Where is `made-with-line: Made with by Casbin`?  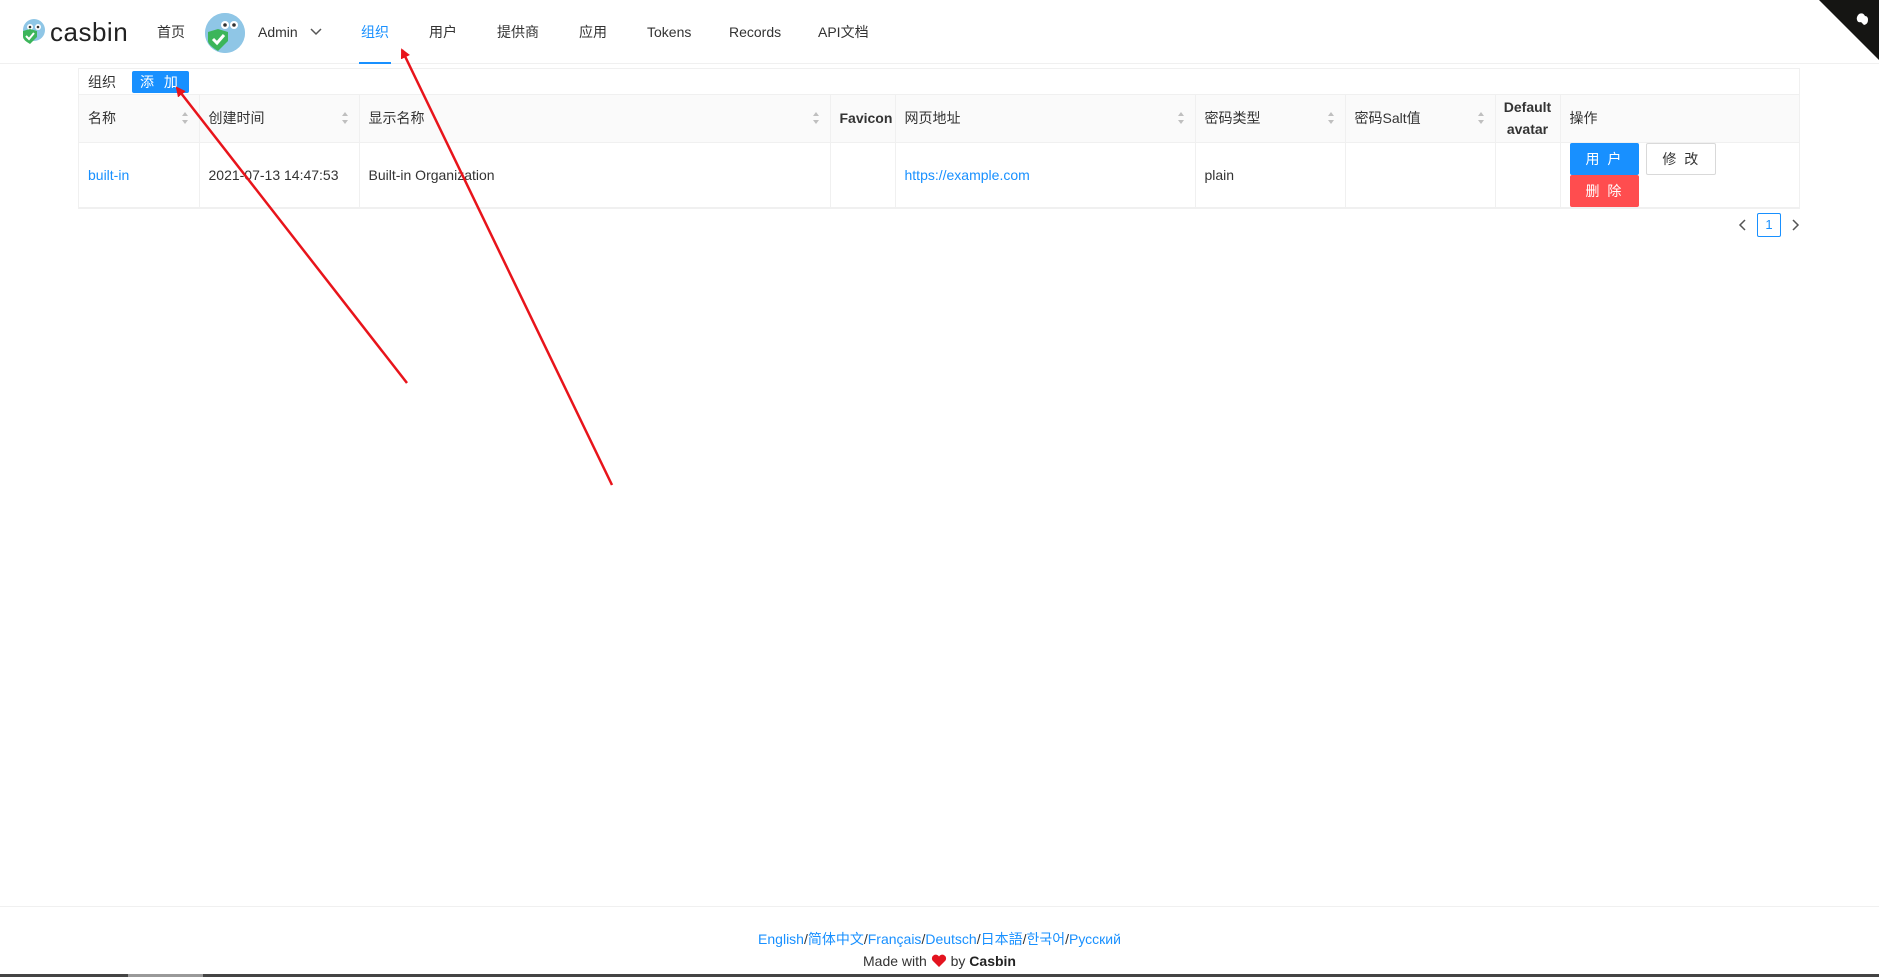
made-with-line: Made with by Casbin is located at coordinates (939, 961).